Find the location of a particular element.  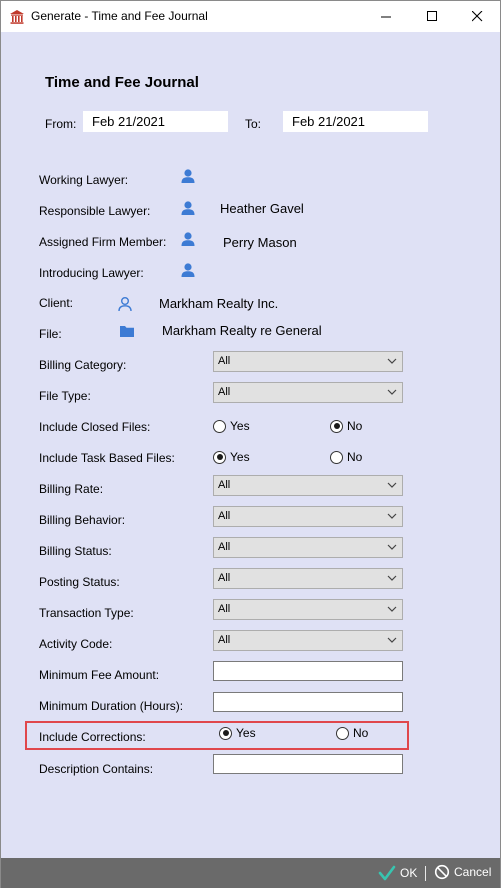

billing-rate-select: All is located at coordinates (308, 485).